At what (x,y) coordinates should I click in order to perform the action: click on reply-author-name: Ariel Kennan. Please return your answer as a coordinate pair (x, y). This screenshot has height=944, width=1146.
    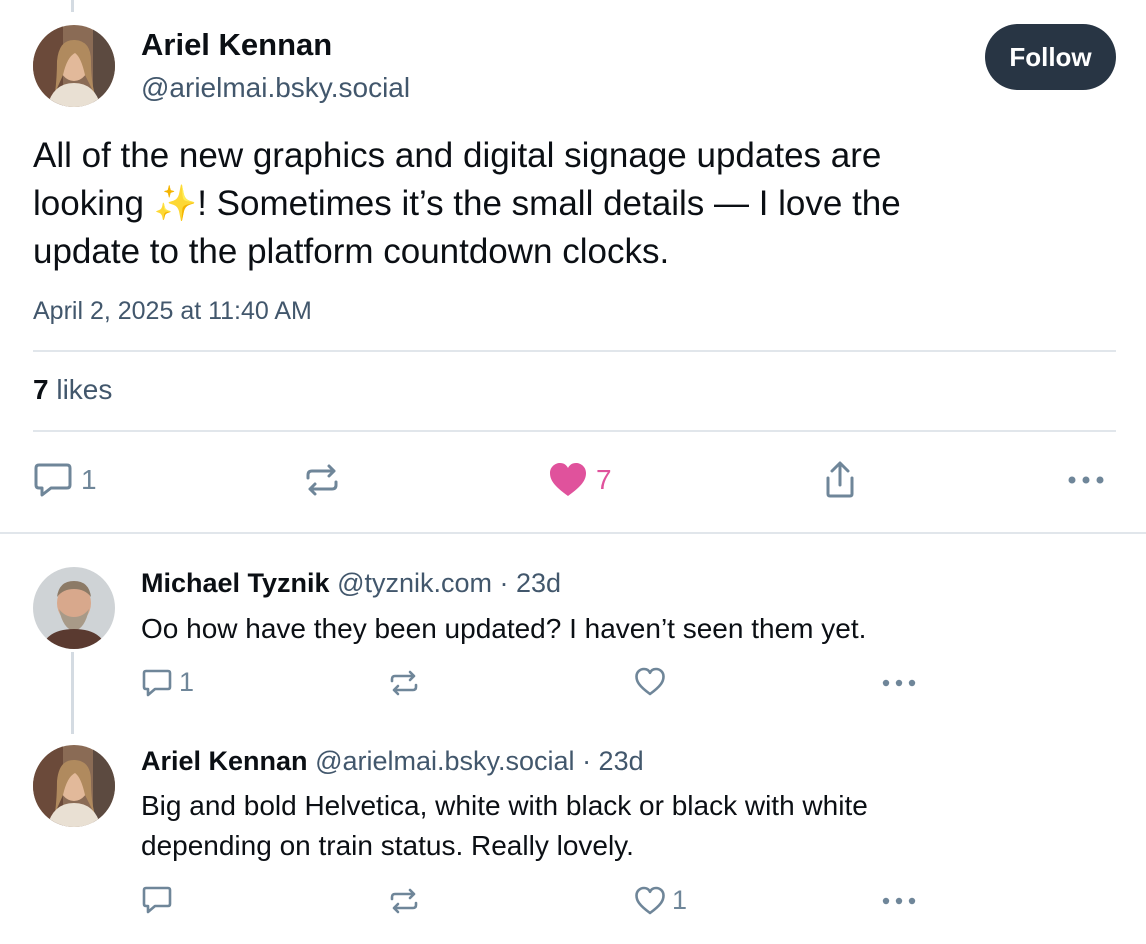
    Looking at the image, I should click on (224, 761).